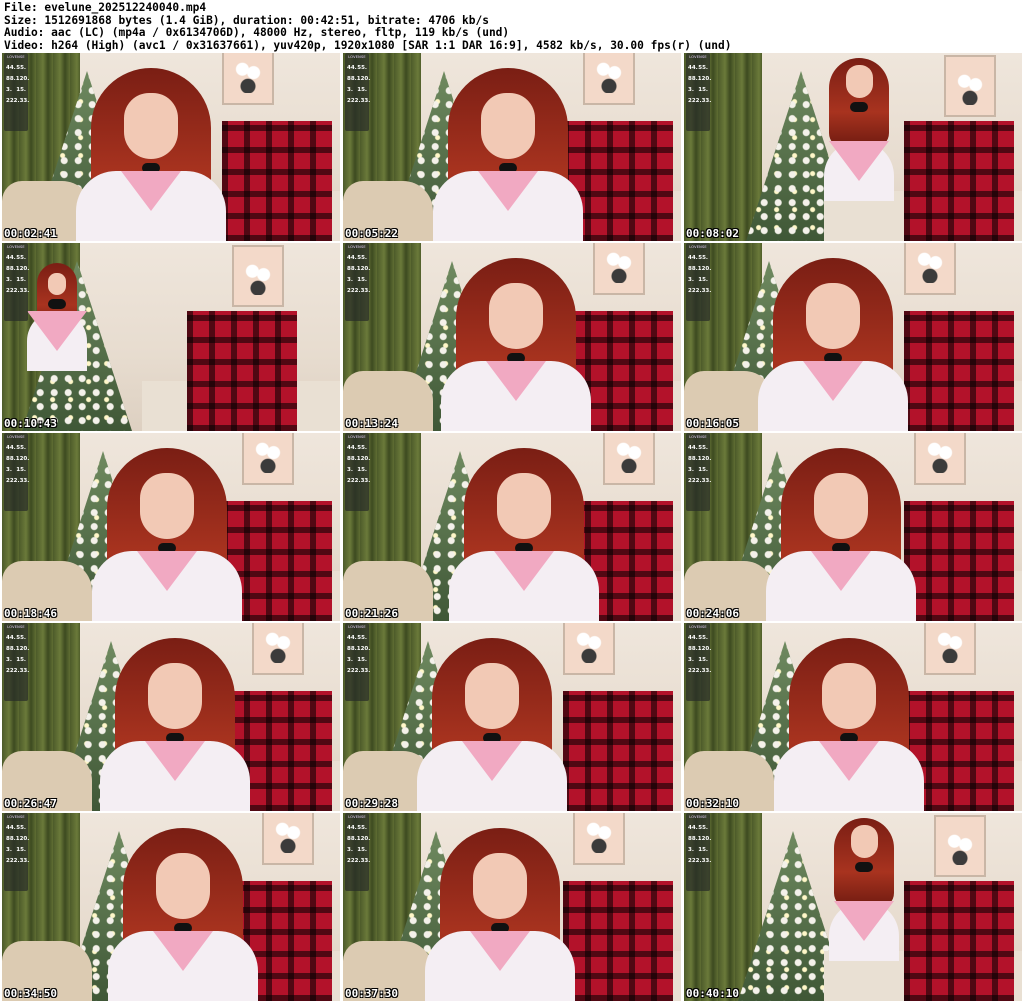 This screenshot has height=1003, width=1024. Describe the element at coordinates (512, 147) in the screenshot. I see `video-thumbnail: LOVENSE 44. 55. 88. 120. 3. 15. 222. 33. 00:05:22` at that location.